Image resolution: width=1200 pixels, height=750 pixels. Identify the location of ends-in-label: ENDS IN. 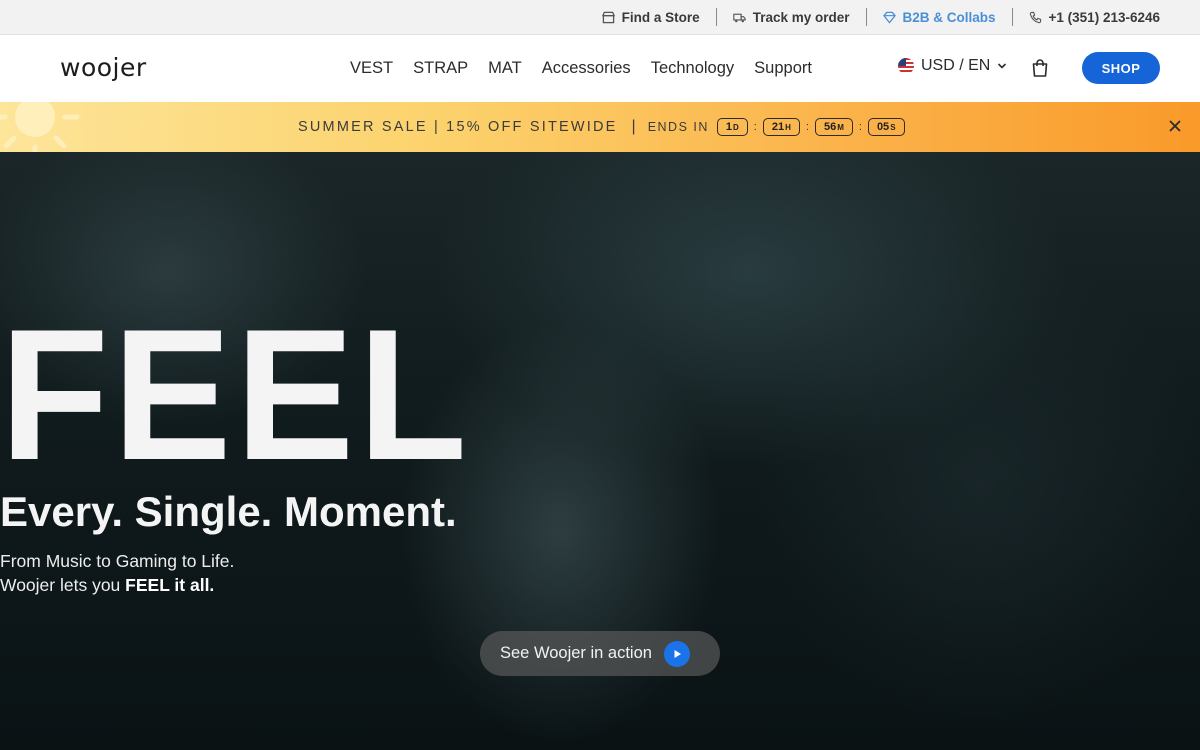
(678, 127).